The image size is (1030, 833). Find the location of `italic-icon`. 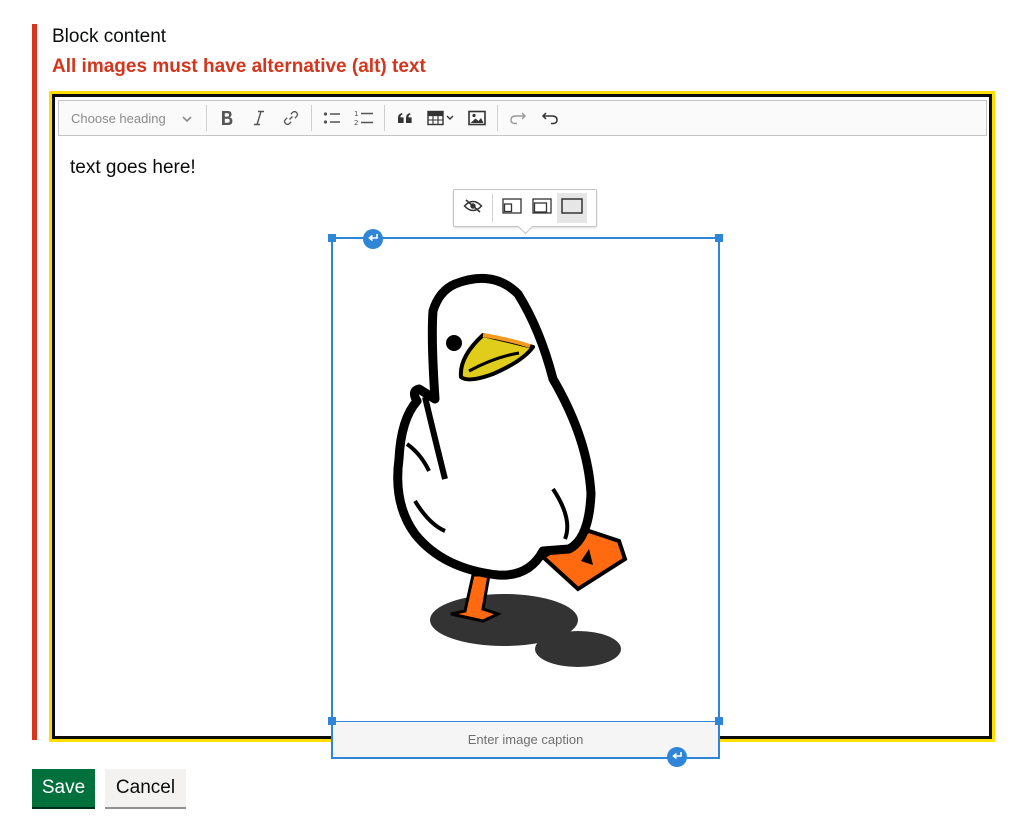

italic-icon is located at coordinates (259, 118).